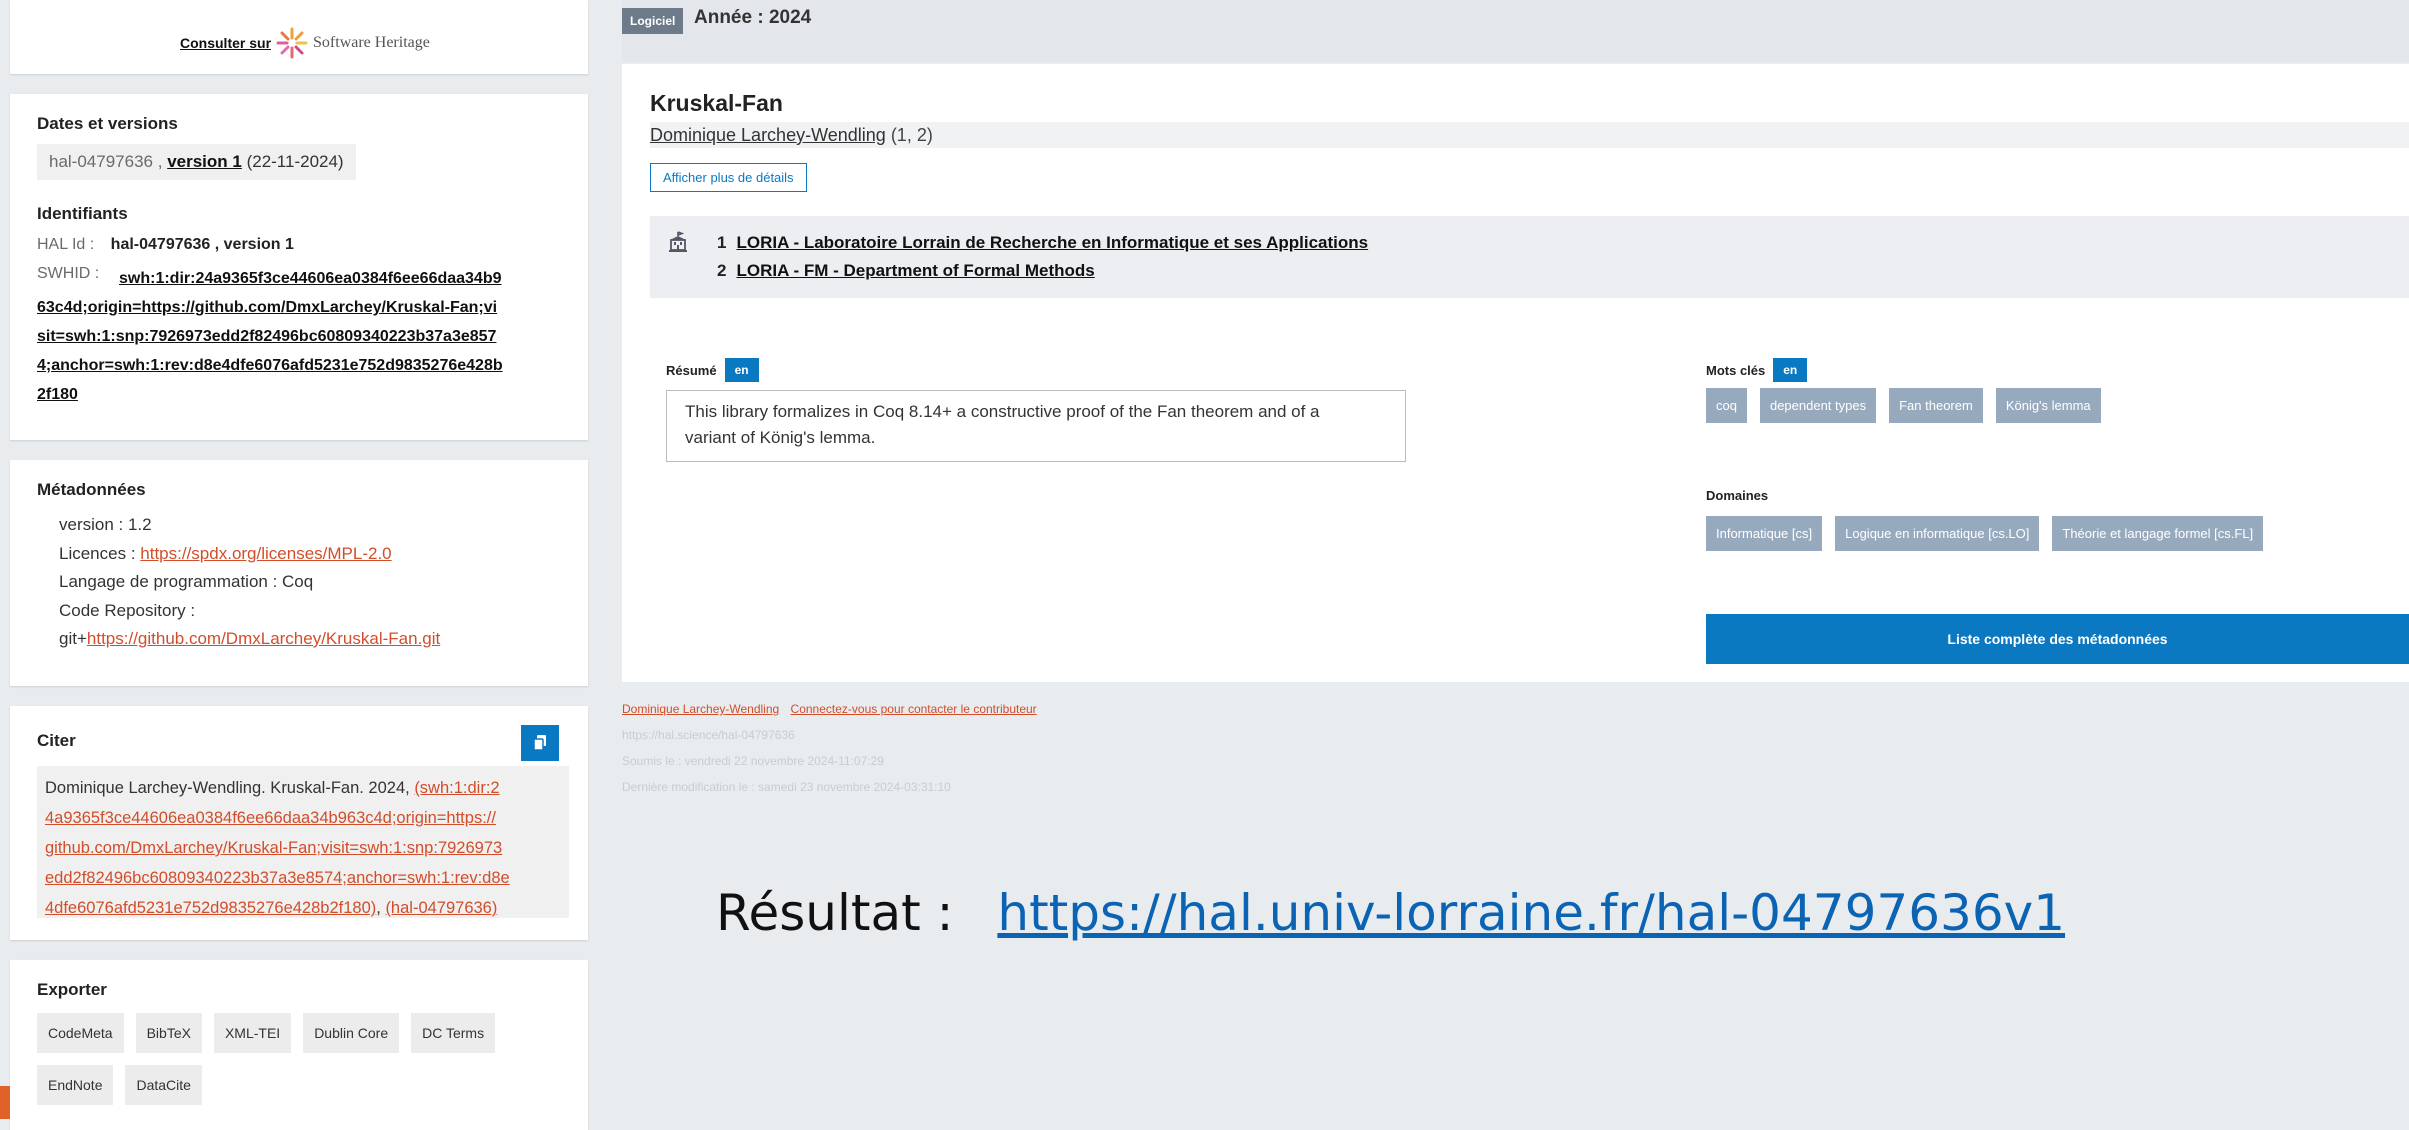 This screenshot has width=2409, height=1130. I want to click on export-codemeta-button: CodeMeta, so click(80, 1033).